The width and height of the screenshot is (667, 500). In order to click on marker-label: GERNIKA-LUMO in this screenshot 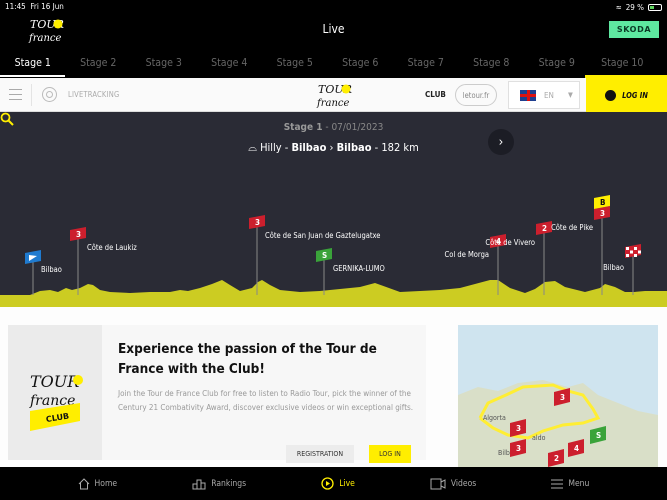, I will do `click(359, 268)`.